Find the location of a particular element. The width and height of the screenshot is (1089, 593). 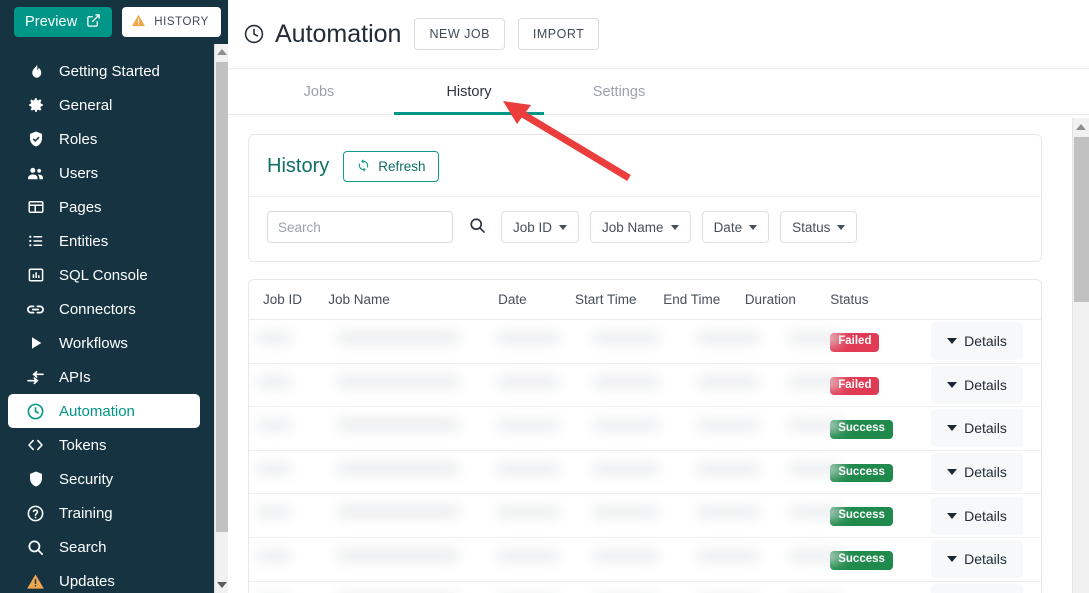

tab-jobs: Jobs is located at coordinates (319, 91).